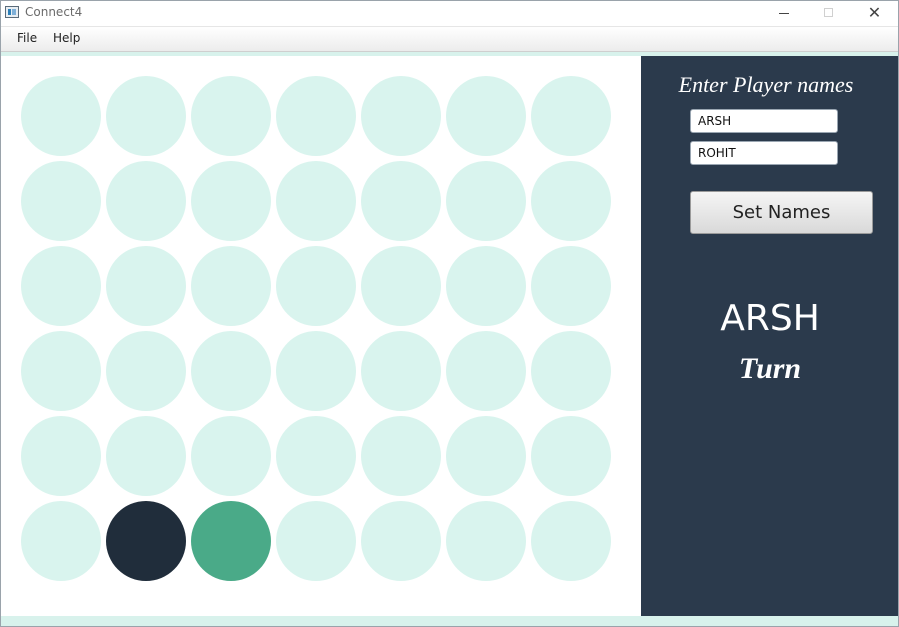 The width and height of the screenshot is (899, 627). I want to click on set-names-button: Set Names, so click(781, 212).